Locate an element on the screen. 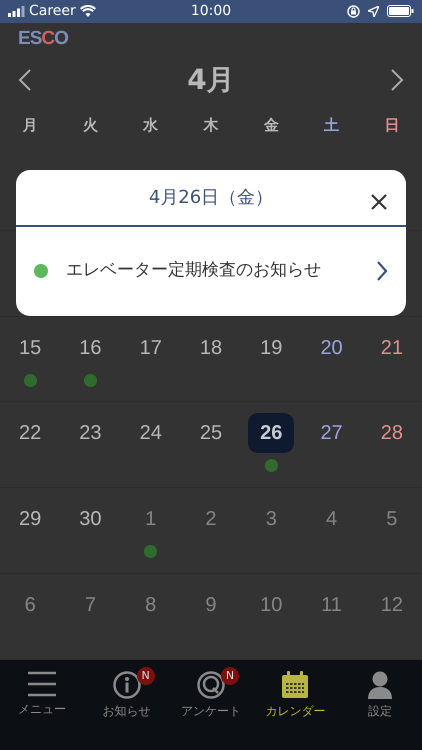  previous-month-button is located at coordinates (25, 80).